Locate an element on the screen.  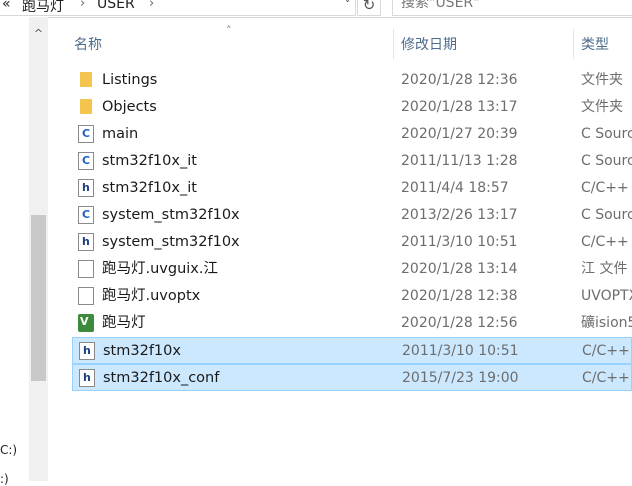
breadcrumb-item-parent: 跑马灯 is located at coordinates (43, 8).